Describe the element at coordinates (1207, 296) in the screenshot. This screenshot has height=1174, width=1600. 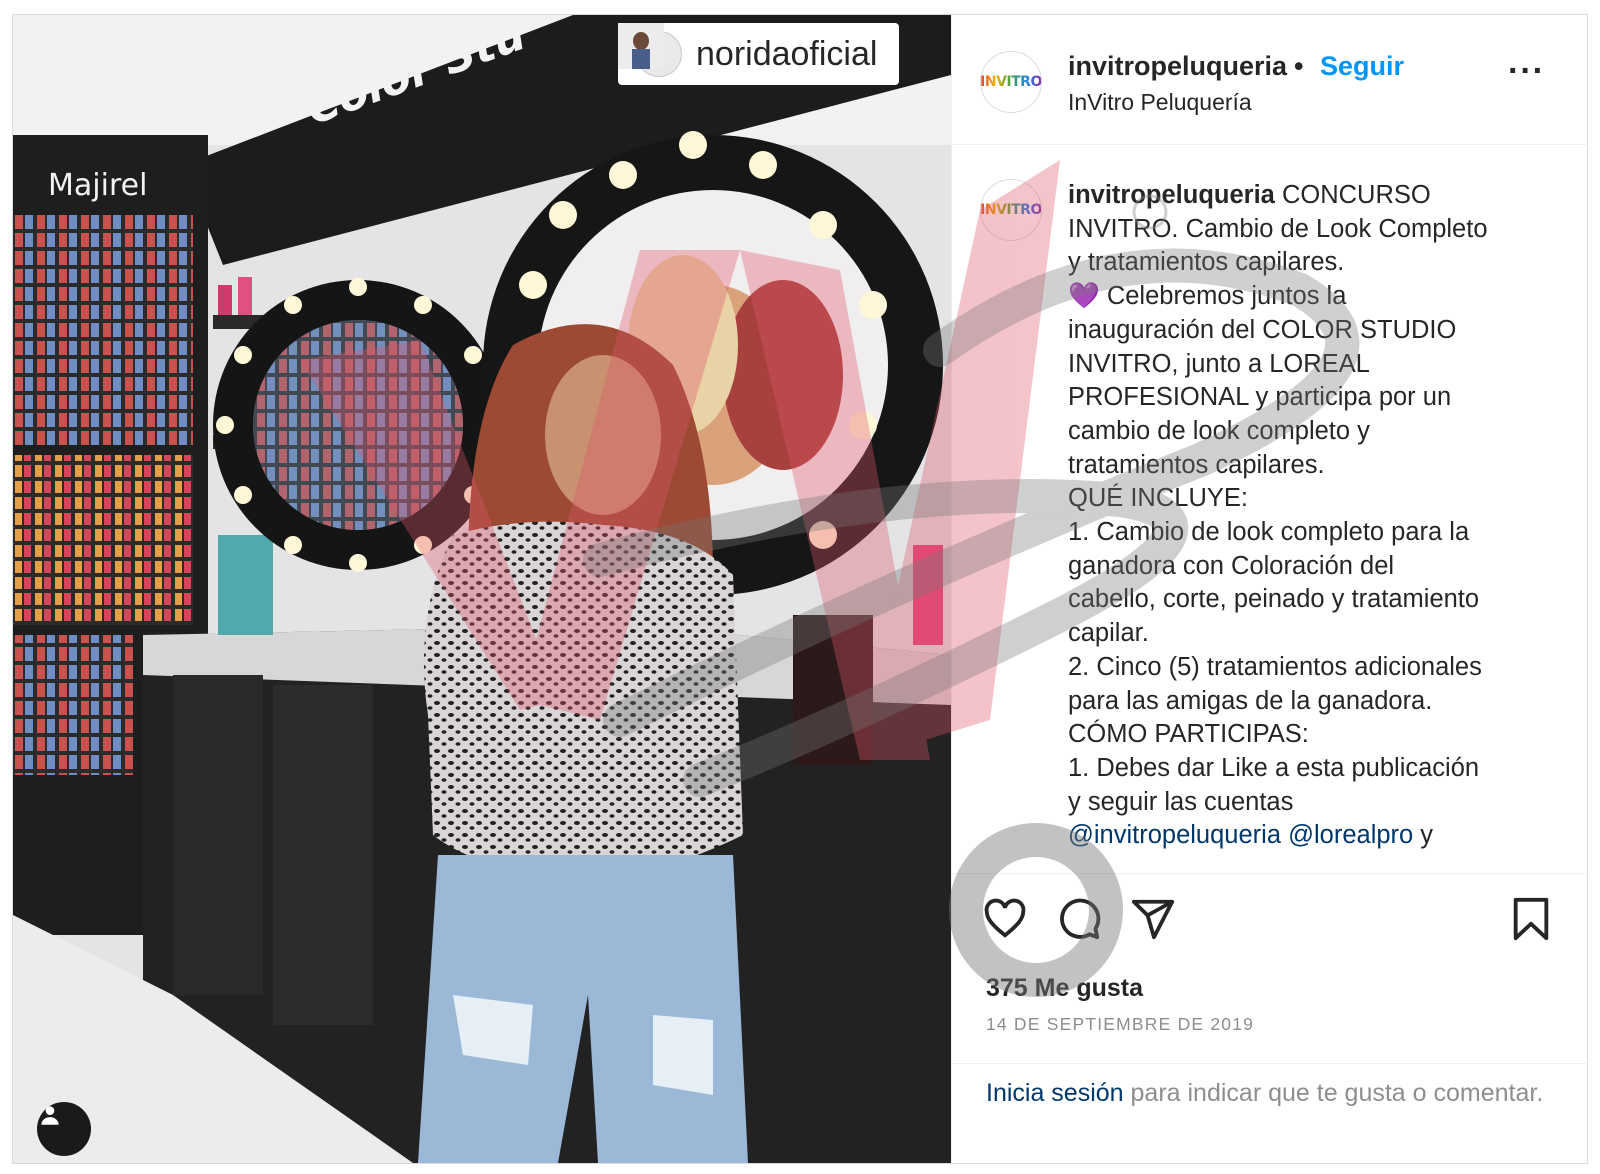
I see `caption-line: 💜 Celebremos juntos la` at that location.